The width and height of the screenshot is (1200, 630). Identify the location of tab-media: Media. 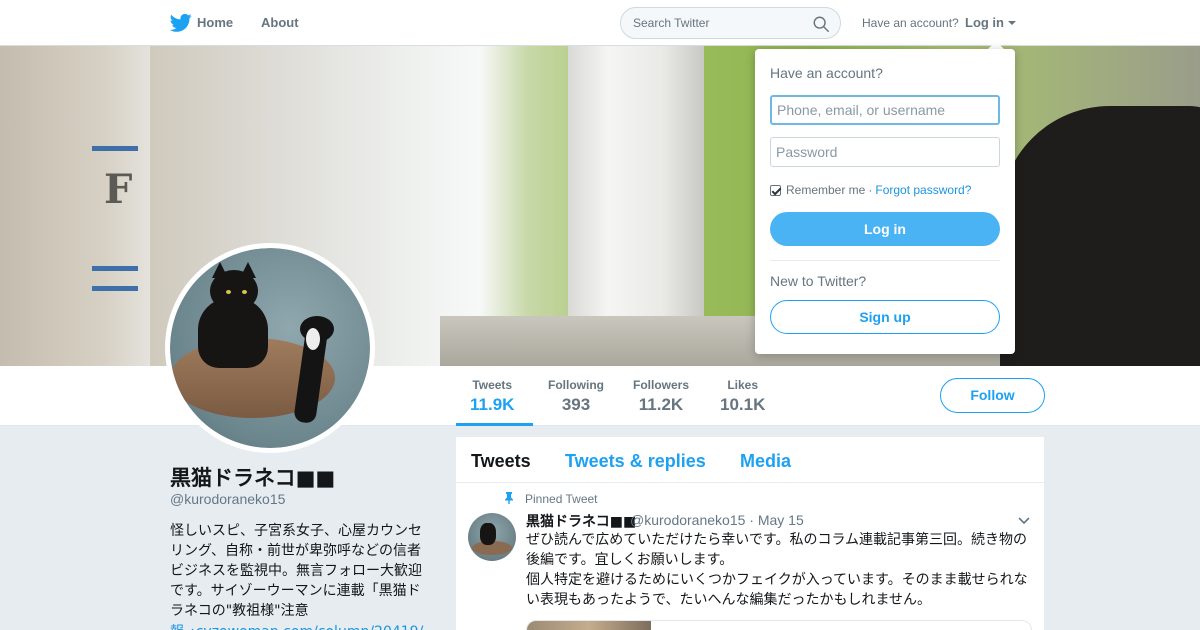
(765, 461).